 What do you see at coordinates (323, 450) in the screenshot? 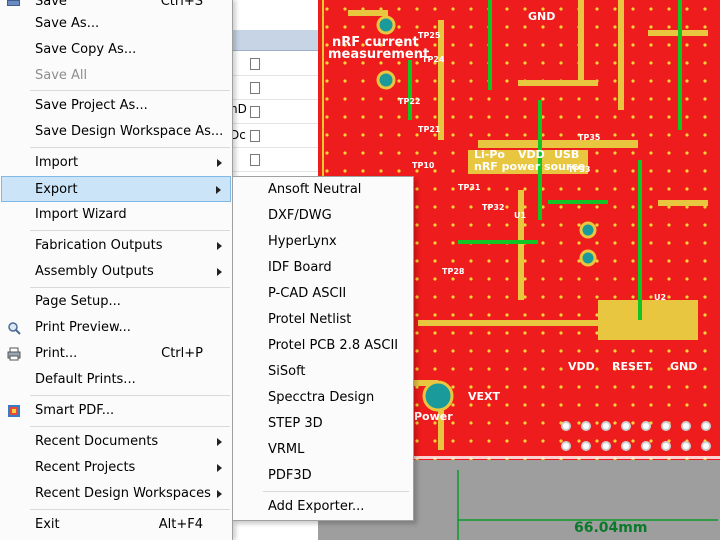
I see `export-item-vrml: VRML` at bounding box center [323, 450].